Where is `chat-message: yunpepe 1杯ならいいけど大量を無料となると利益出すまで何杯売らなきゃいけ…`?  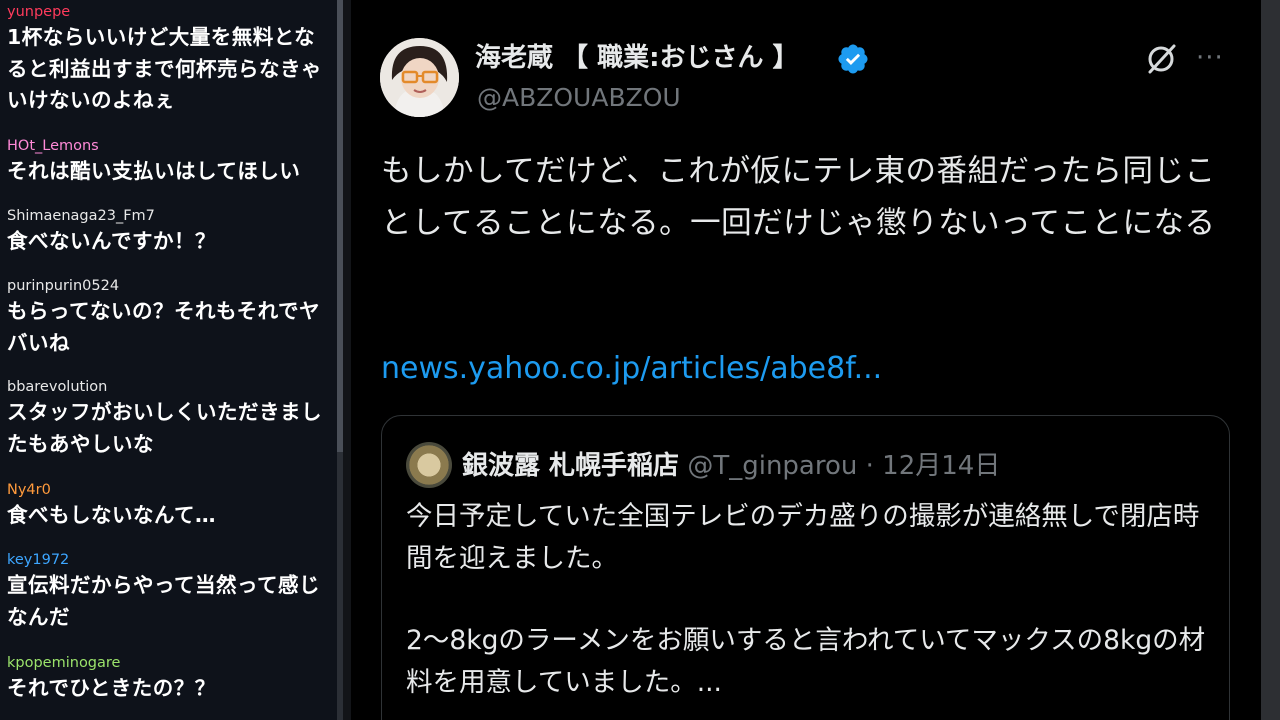 chat-message: yunpepe 1杯ならいいけど大量を無料となると利益出すまで何杯売らなきゃいけ… is located at coordinates (171, 60).